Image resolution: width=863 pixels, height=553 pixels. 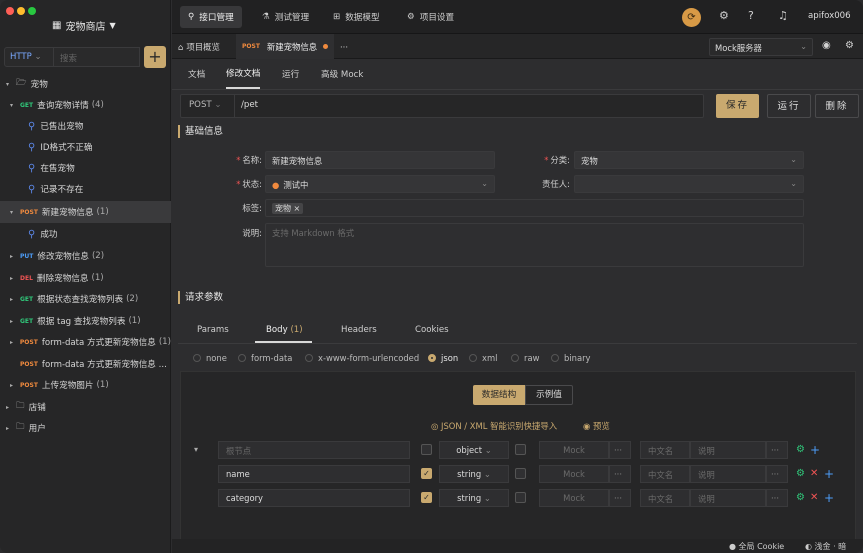 What do you see at coordinates (756, 546) in the screenshot?
I see `global-cookie-button: ● 全局 Cookie` at bounding box center [756, 546].